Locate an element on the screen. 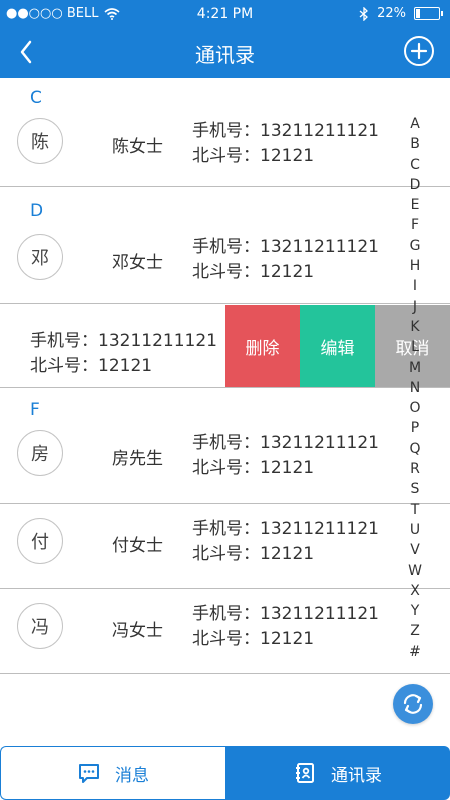  index-letter: U is located at coordinates (415, 530).